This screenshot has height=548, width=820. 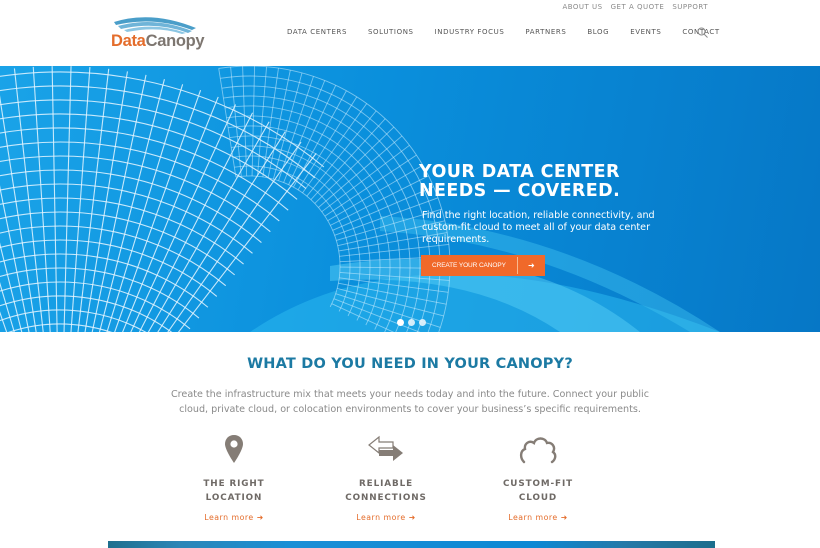 What do you see at coordinates (234, 449) in the screenshot?
I see `map-pin-icon` at bounding box center [234, 449].